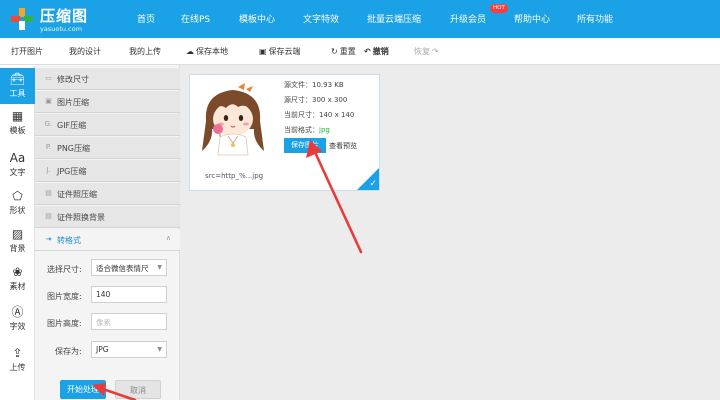  Describe the element at coordinates (17, 272) in the screenshot. I see `material-icon: ❀` at that location.